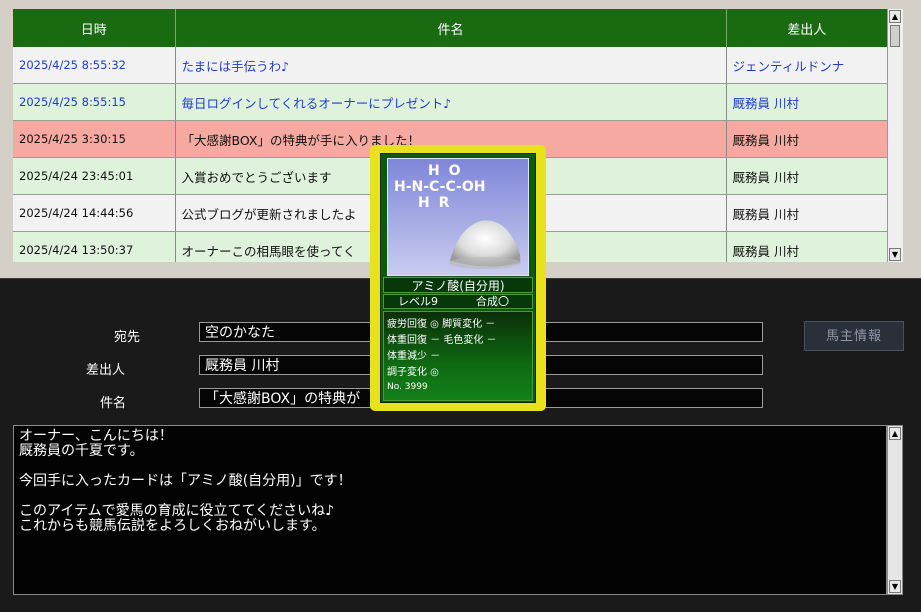 This screenshot has height=612, width=921. Describe the element at coordinates (94, 65) in the screenshot. I see `mail-date: 2025/4/25 8:55:32` at that location.